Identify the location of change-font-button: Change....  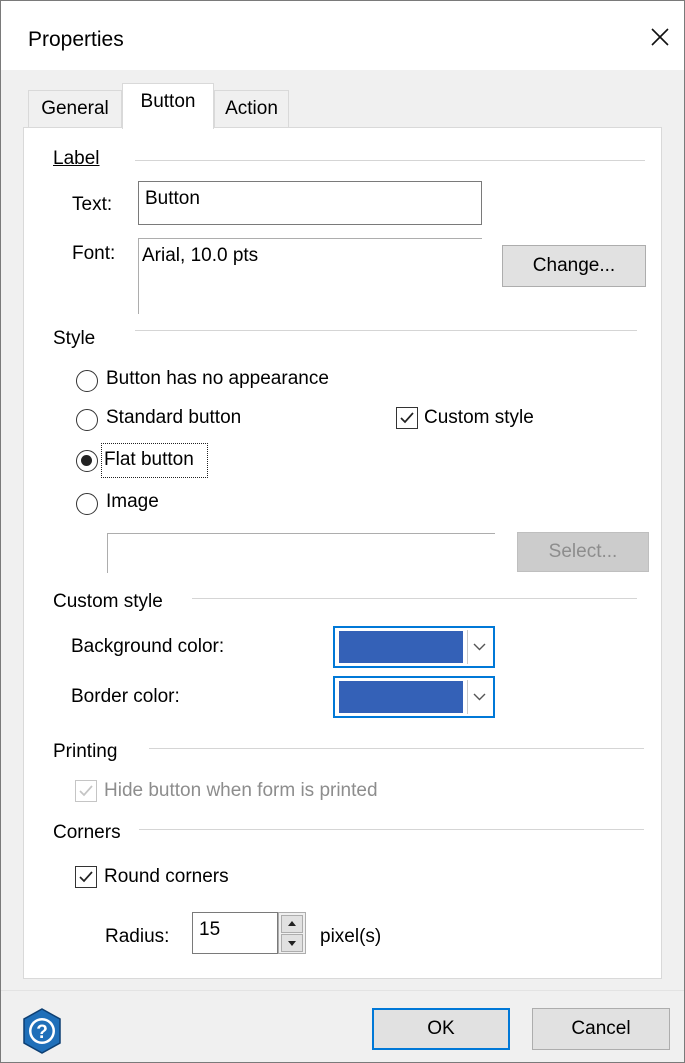
(574, 266).